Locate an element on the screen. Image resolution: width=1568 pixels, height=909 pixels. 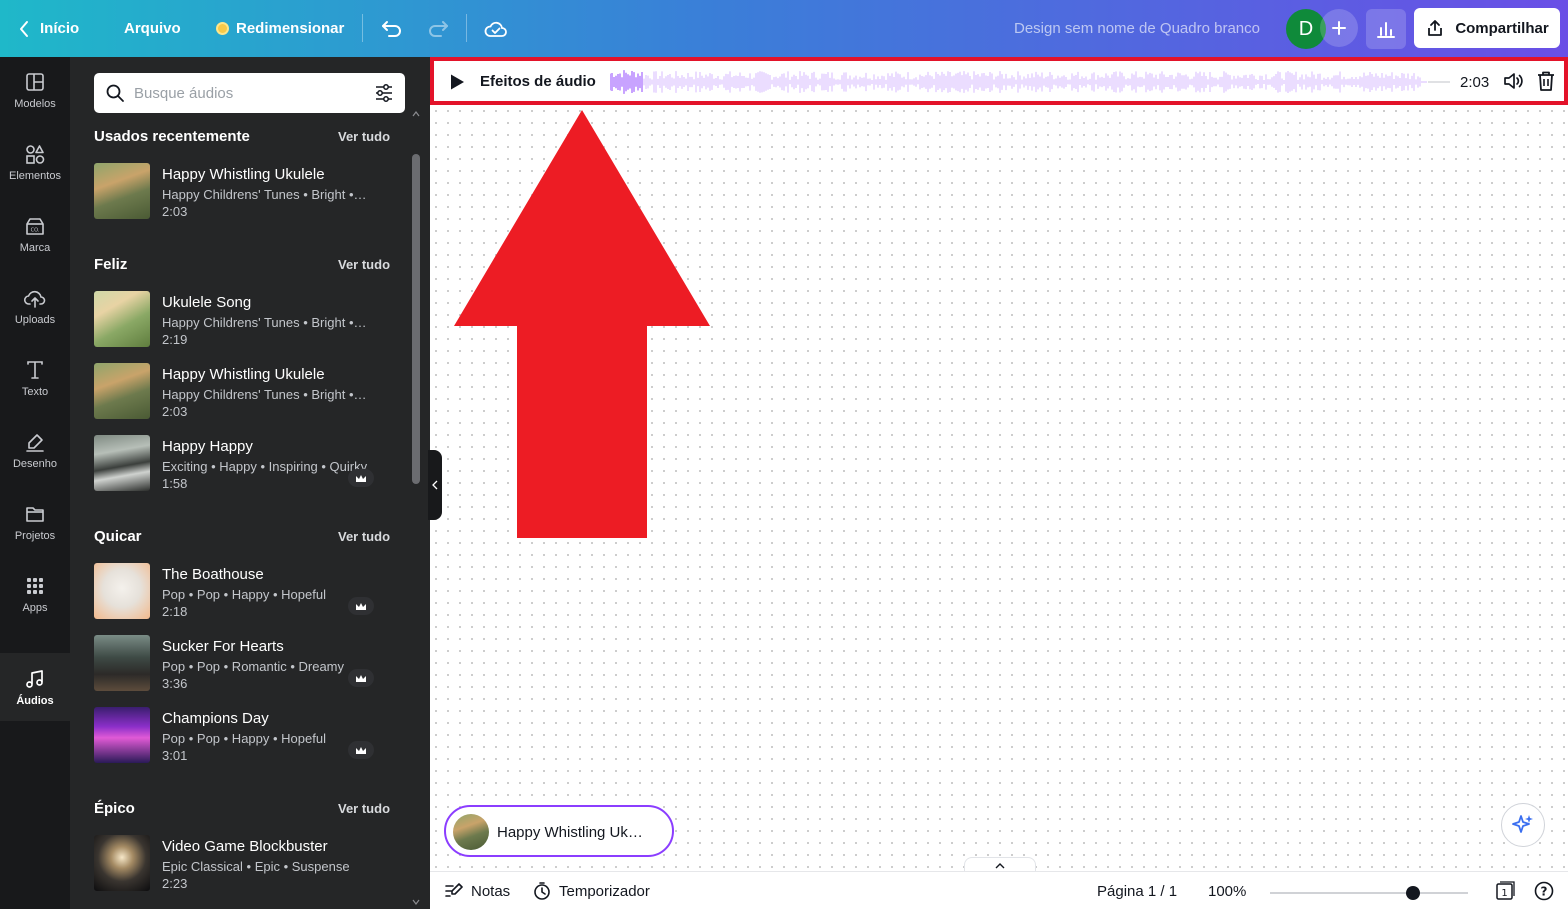
draw-icon is located at coordinates (35, 442).